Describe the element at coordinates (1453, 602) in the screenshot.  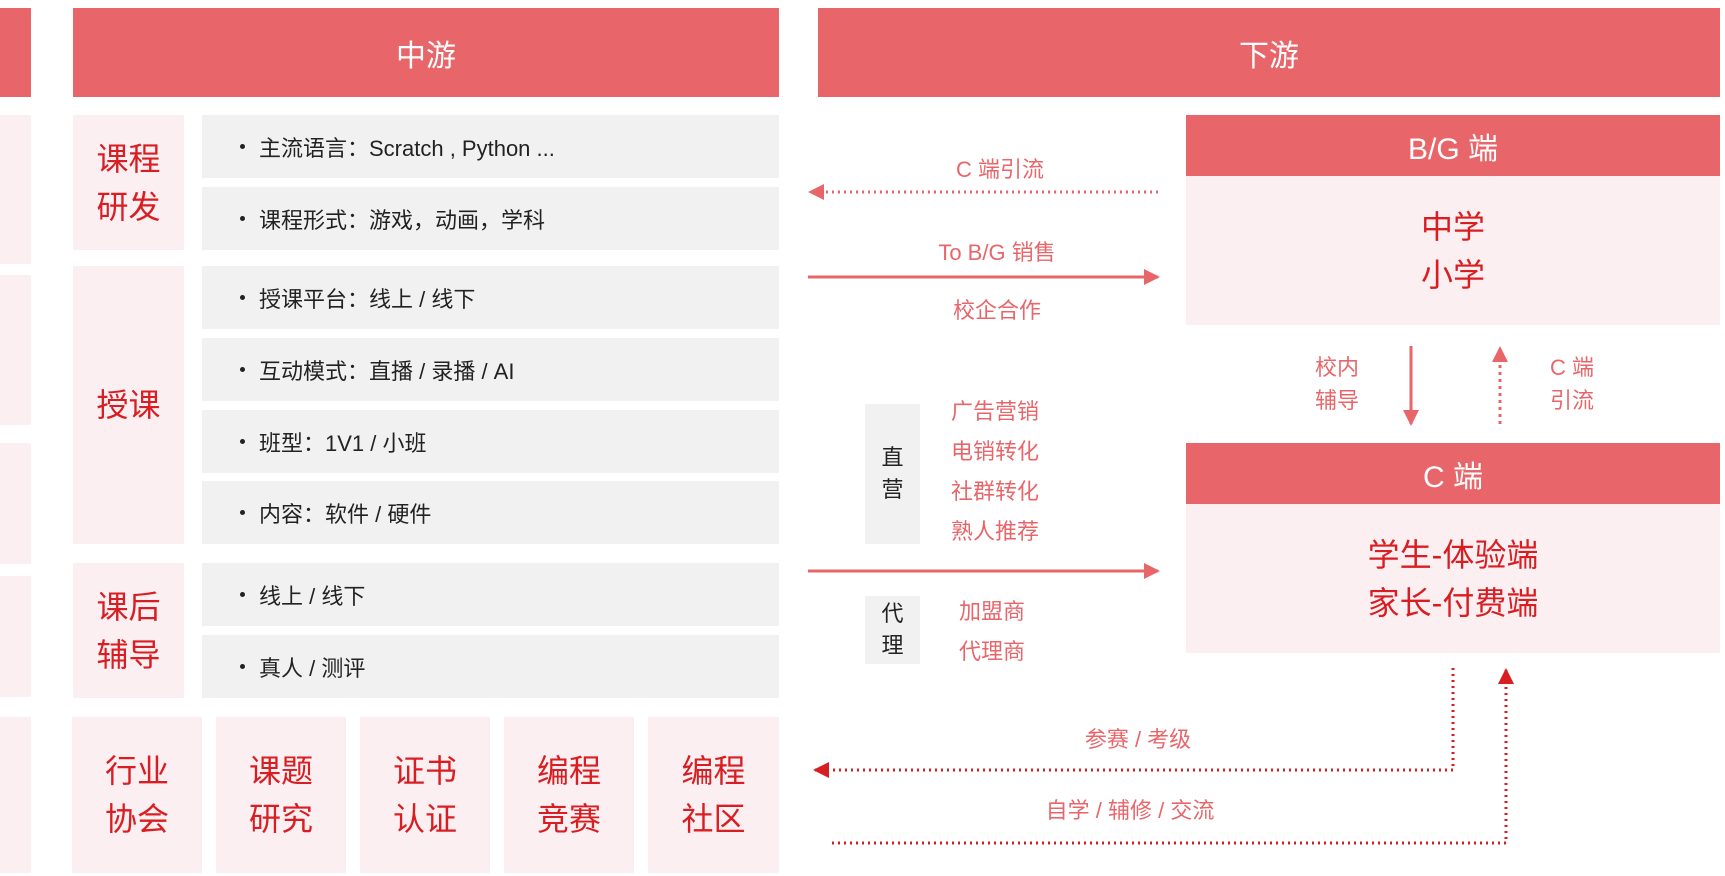
I see `c-box-line2: 家长-付费端` at that location.